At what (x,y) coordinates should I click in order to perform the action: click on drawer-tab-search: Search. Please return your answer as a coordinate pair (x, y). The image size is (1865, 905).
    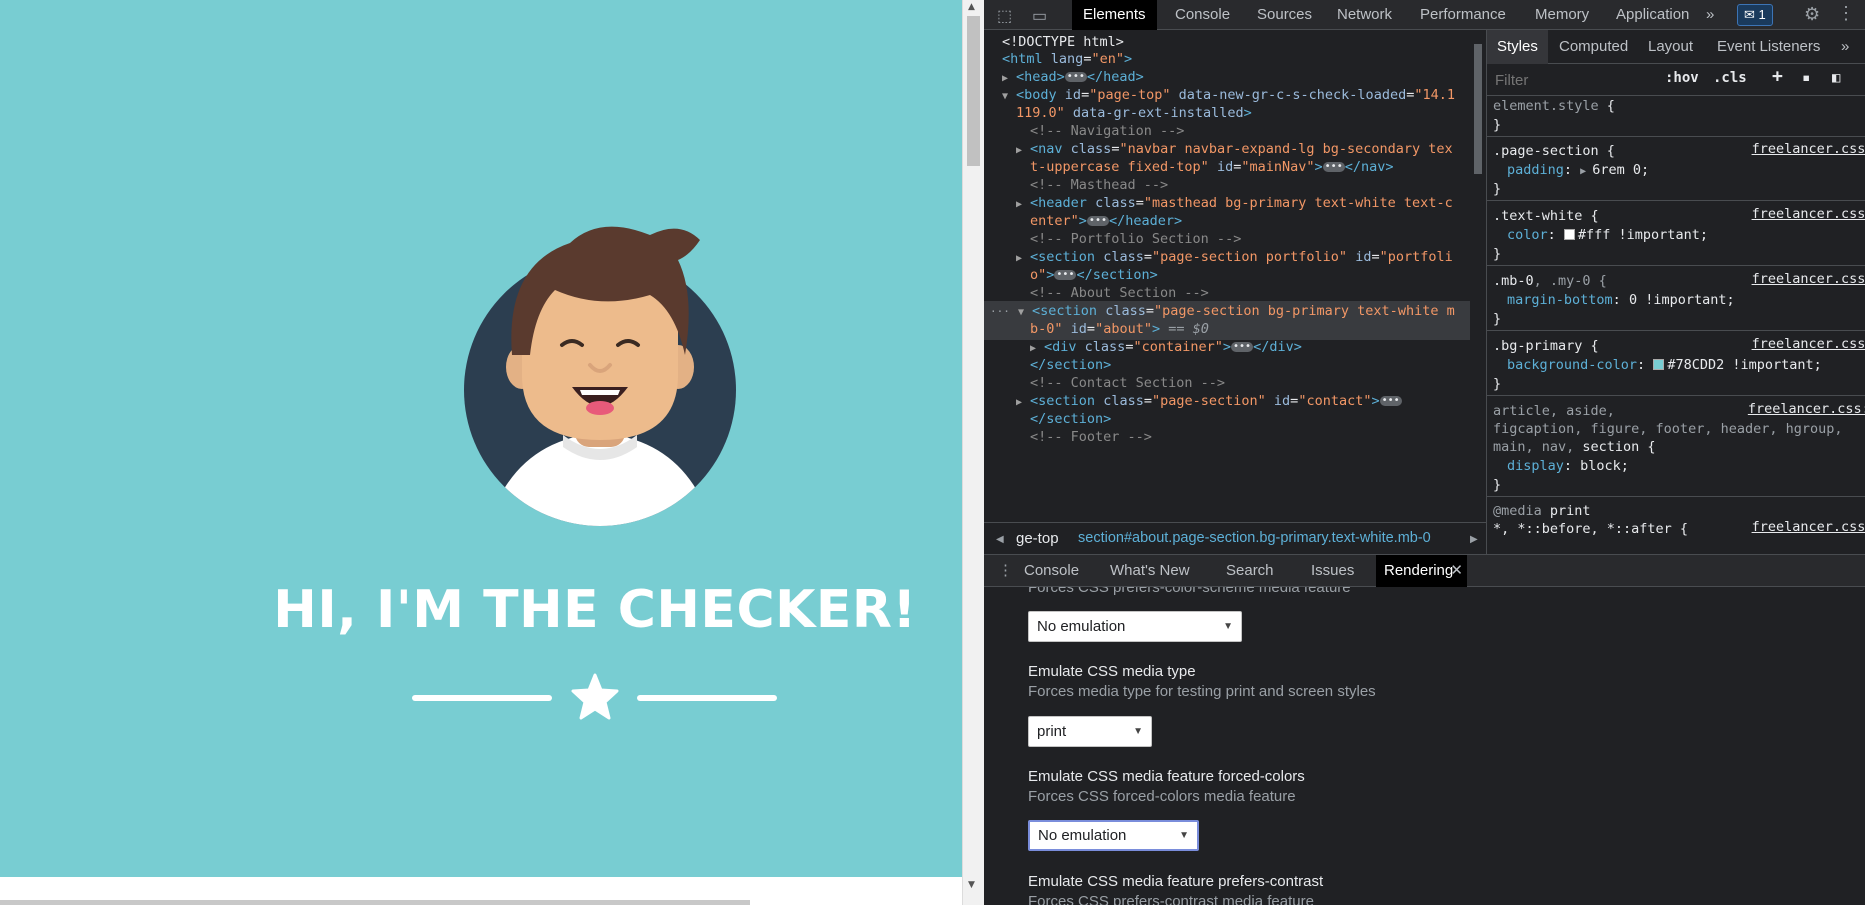
    Looking at the image, I should click on (1250, 571).